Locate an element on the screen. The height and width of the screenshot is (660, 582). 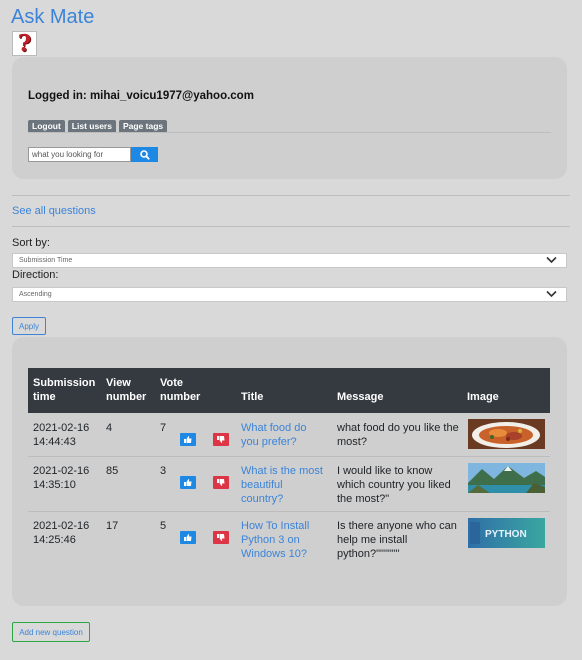
search-icon is located at coordinates (144, 154).